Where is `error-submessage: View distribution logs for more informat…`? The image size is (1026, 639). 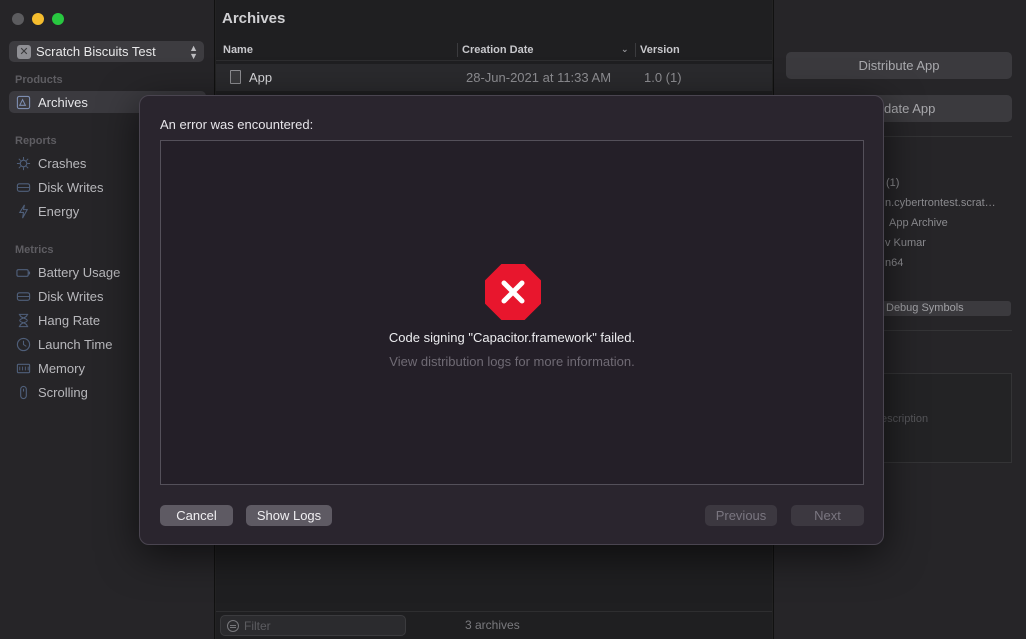
error-submessage: View distribution logs for more informat… is located at coordinates (512, 361).